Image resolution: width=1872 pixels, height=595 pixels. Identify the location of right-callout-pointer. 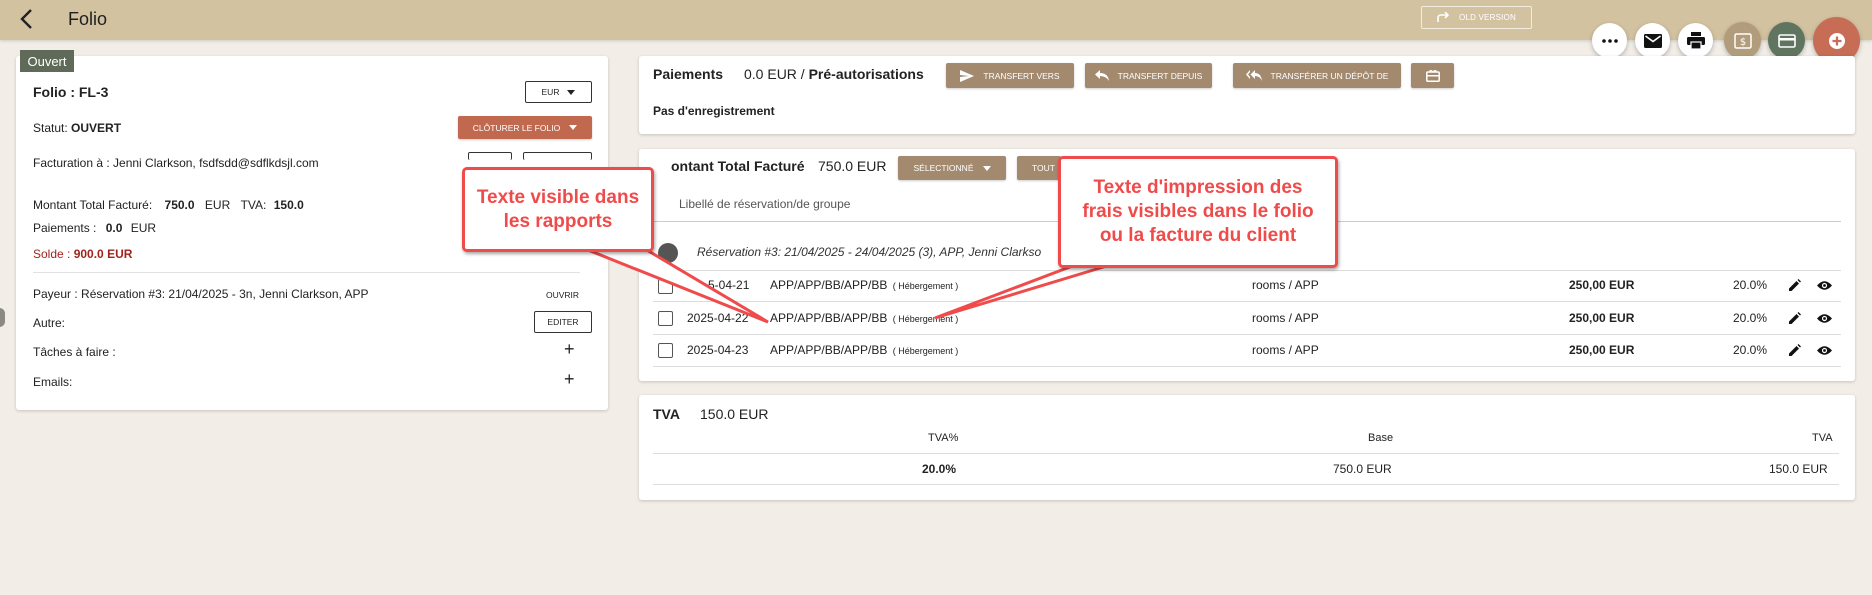
(1022, 291).